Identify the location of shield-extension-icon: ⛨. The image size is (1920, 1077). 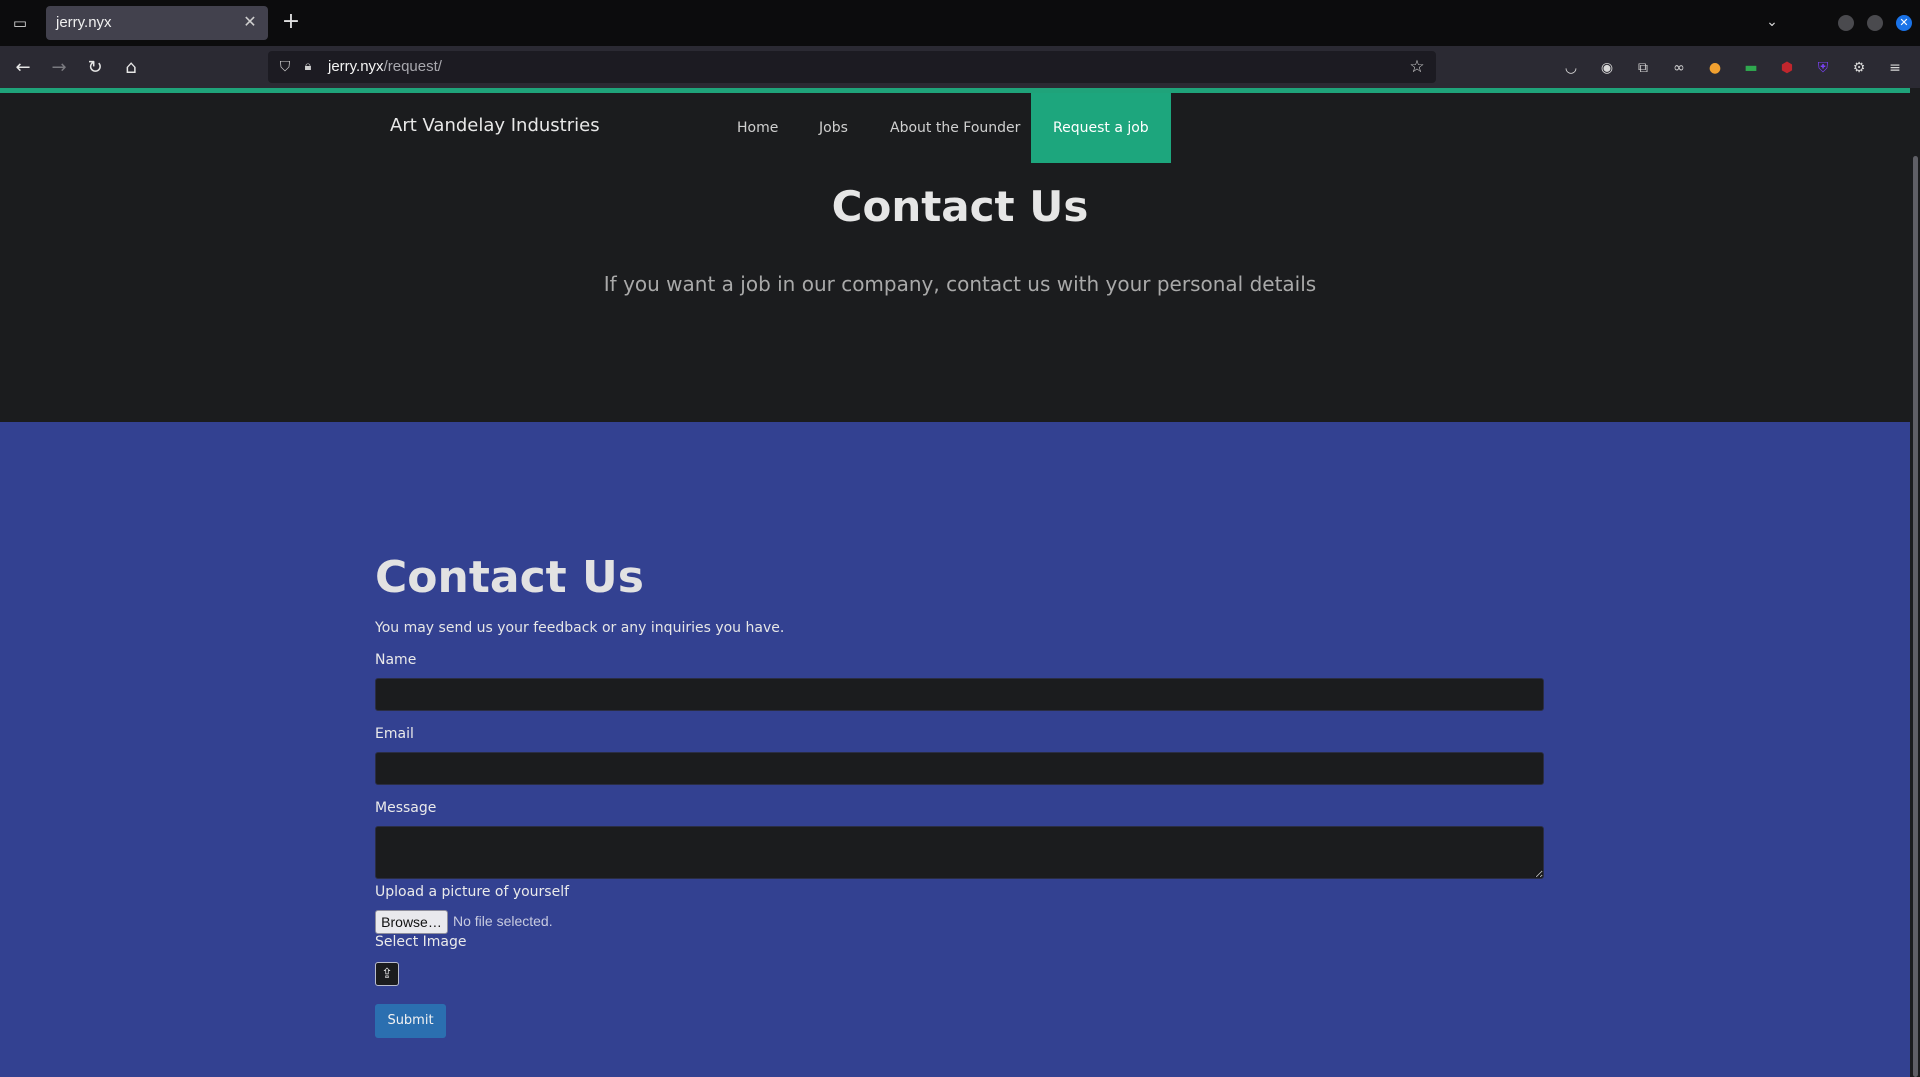
(1823, 68).